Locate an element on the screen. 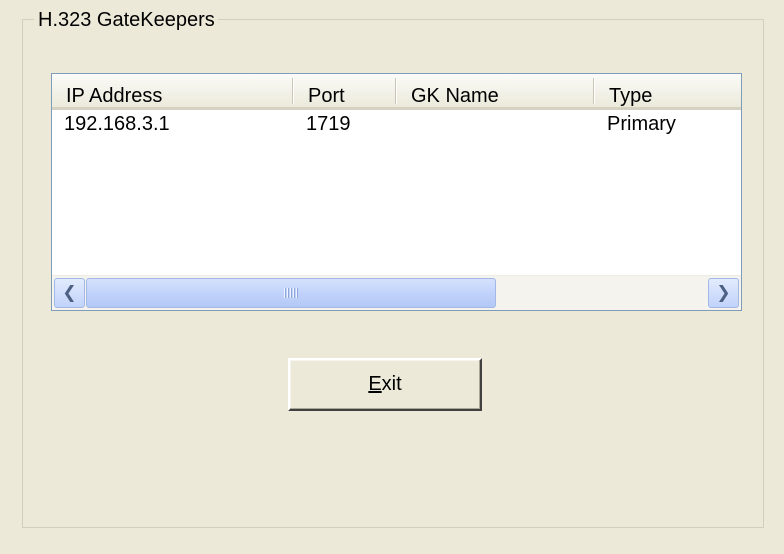 The image size is (784, 554). grip-icon is located at coordinates (291, 293).